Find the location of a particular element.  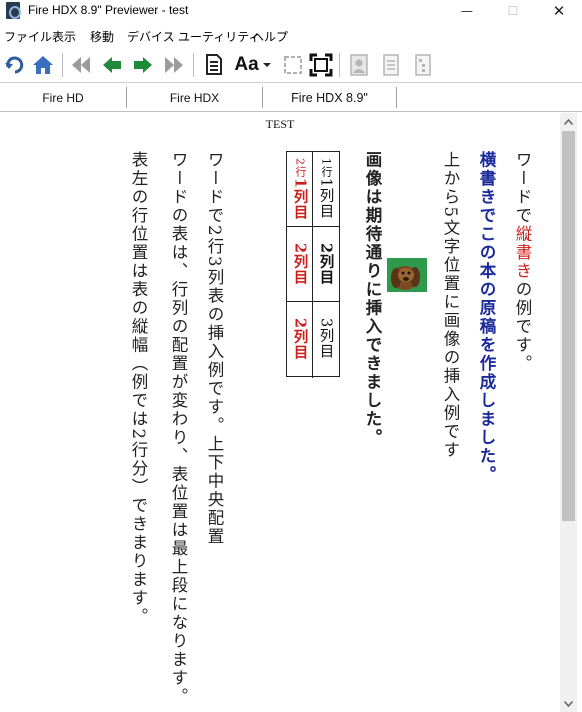

maximize-icon: ☐ is located at coordinates (513, 11).